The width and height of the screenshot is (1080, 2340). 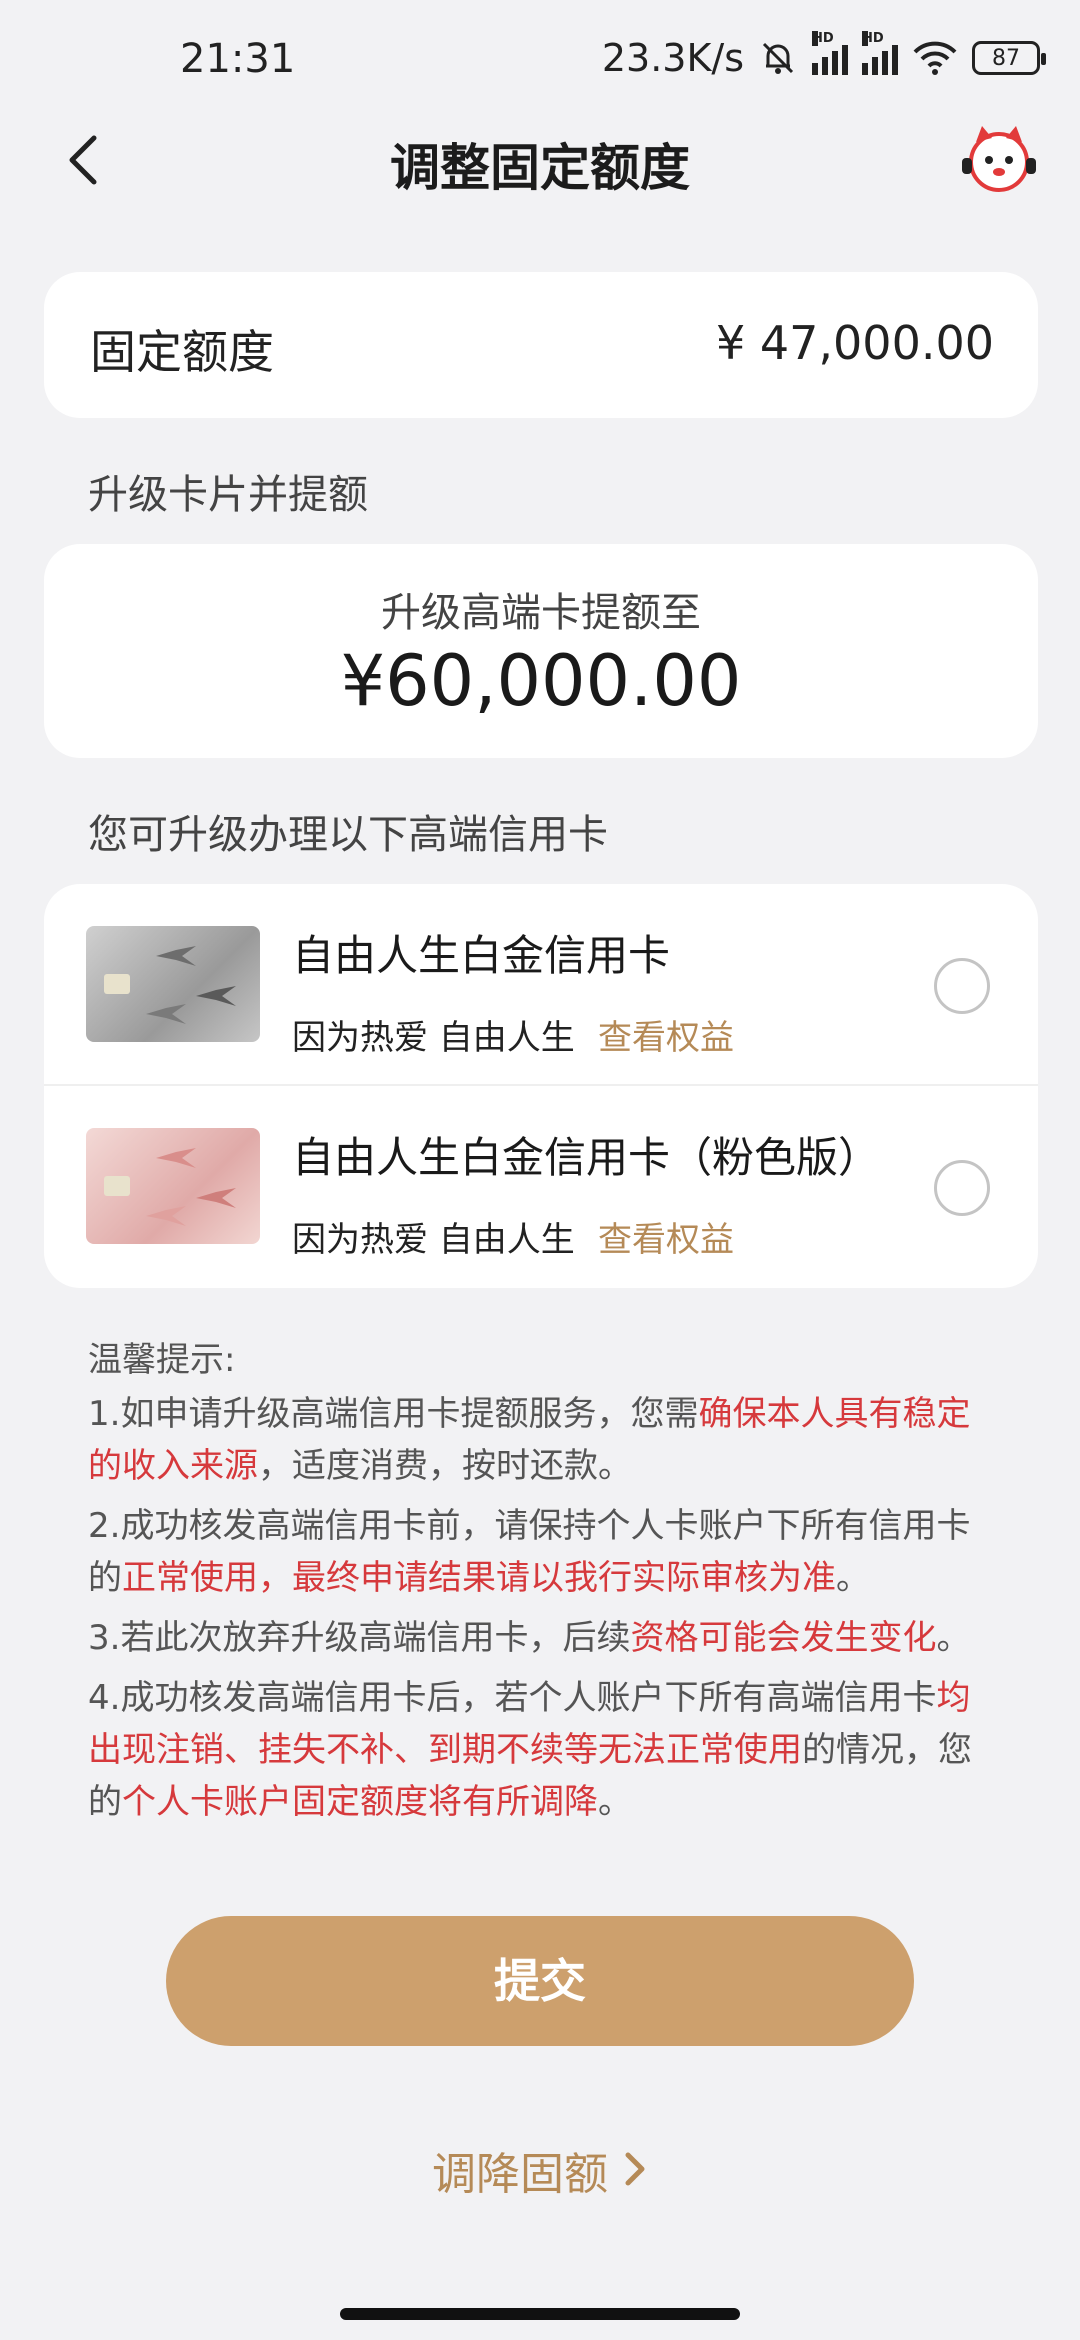 What do you see at coordinates (541, 985) in the screenshot?
I see `card-option: 自由人生白金信用卡 因为热爱 自由人生 查看权益` at bounding box center [541, 985].